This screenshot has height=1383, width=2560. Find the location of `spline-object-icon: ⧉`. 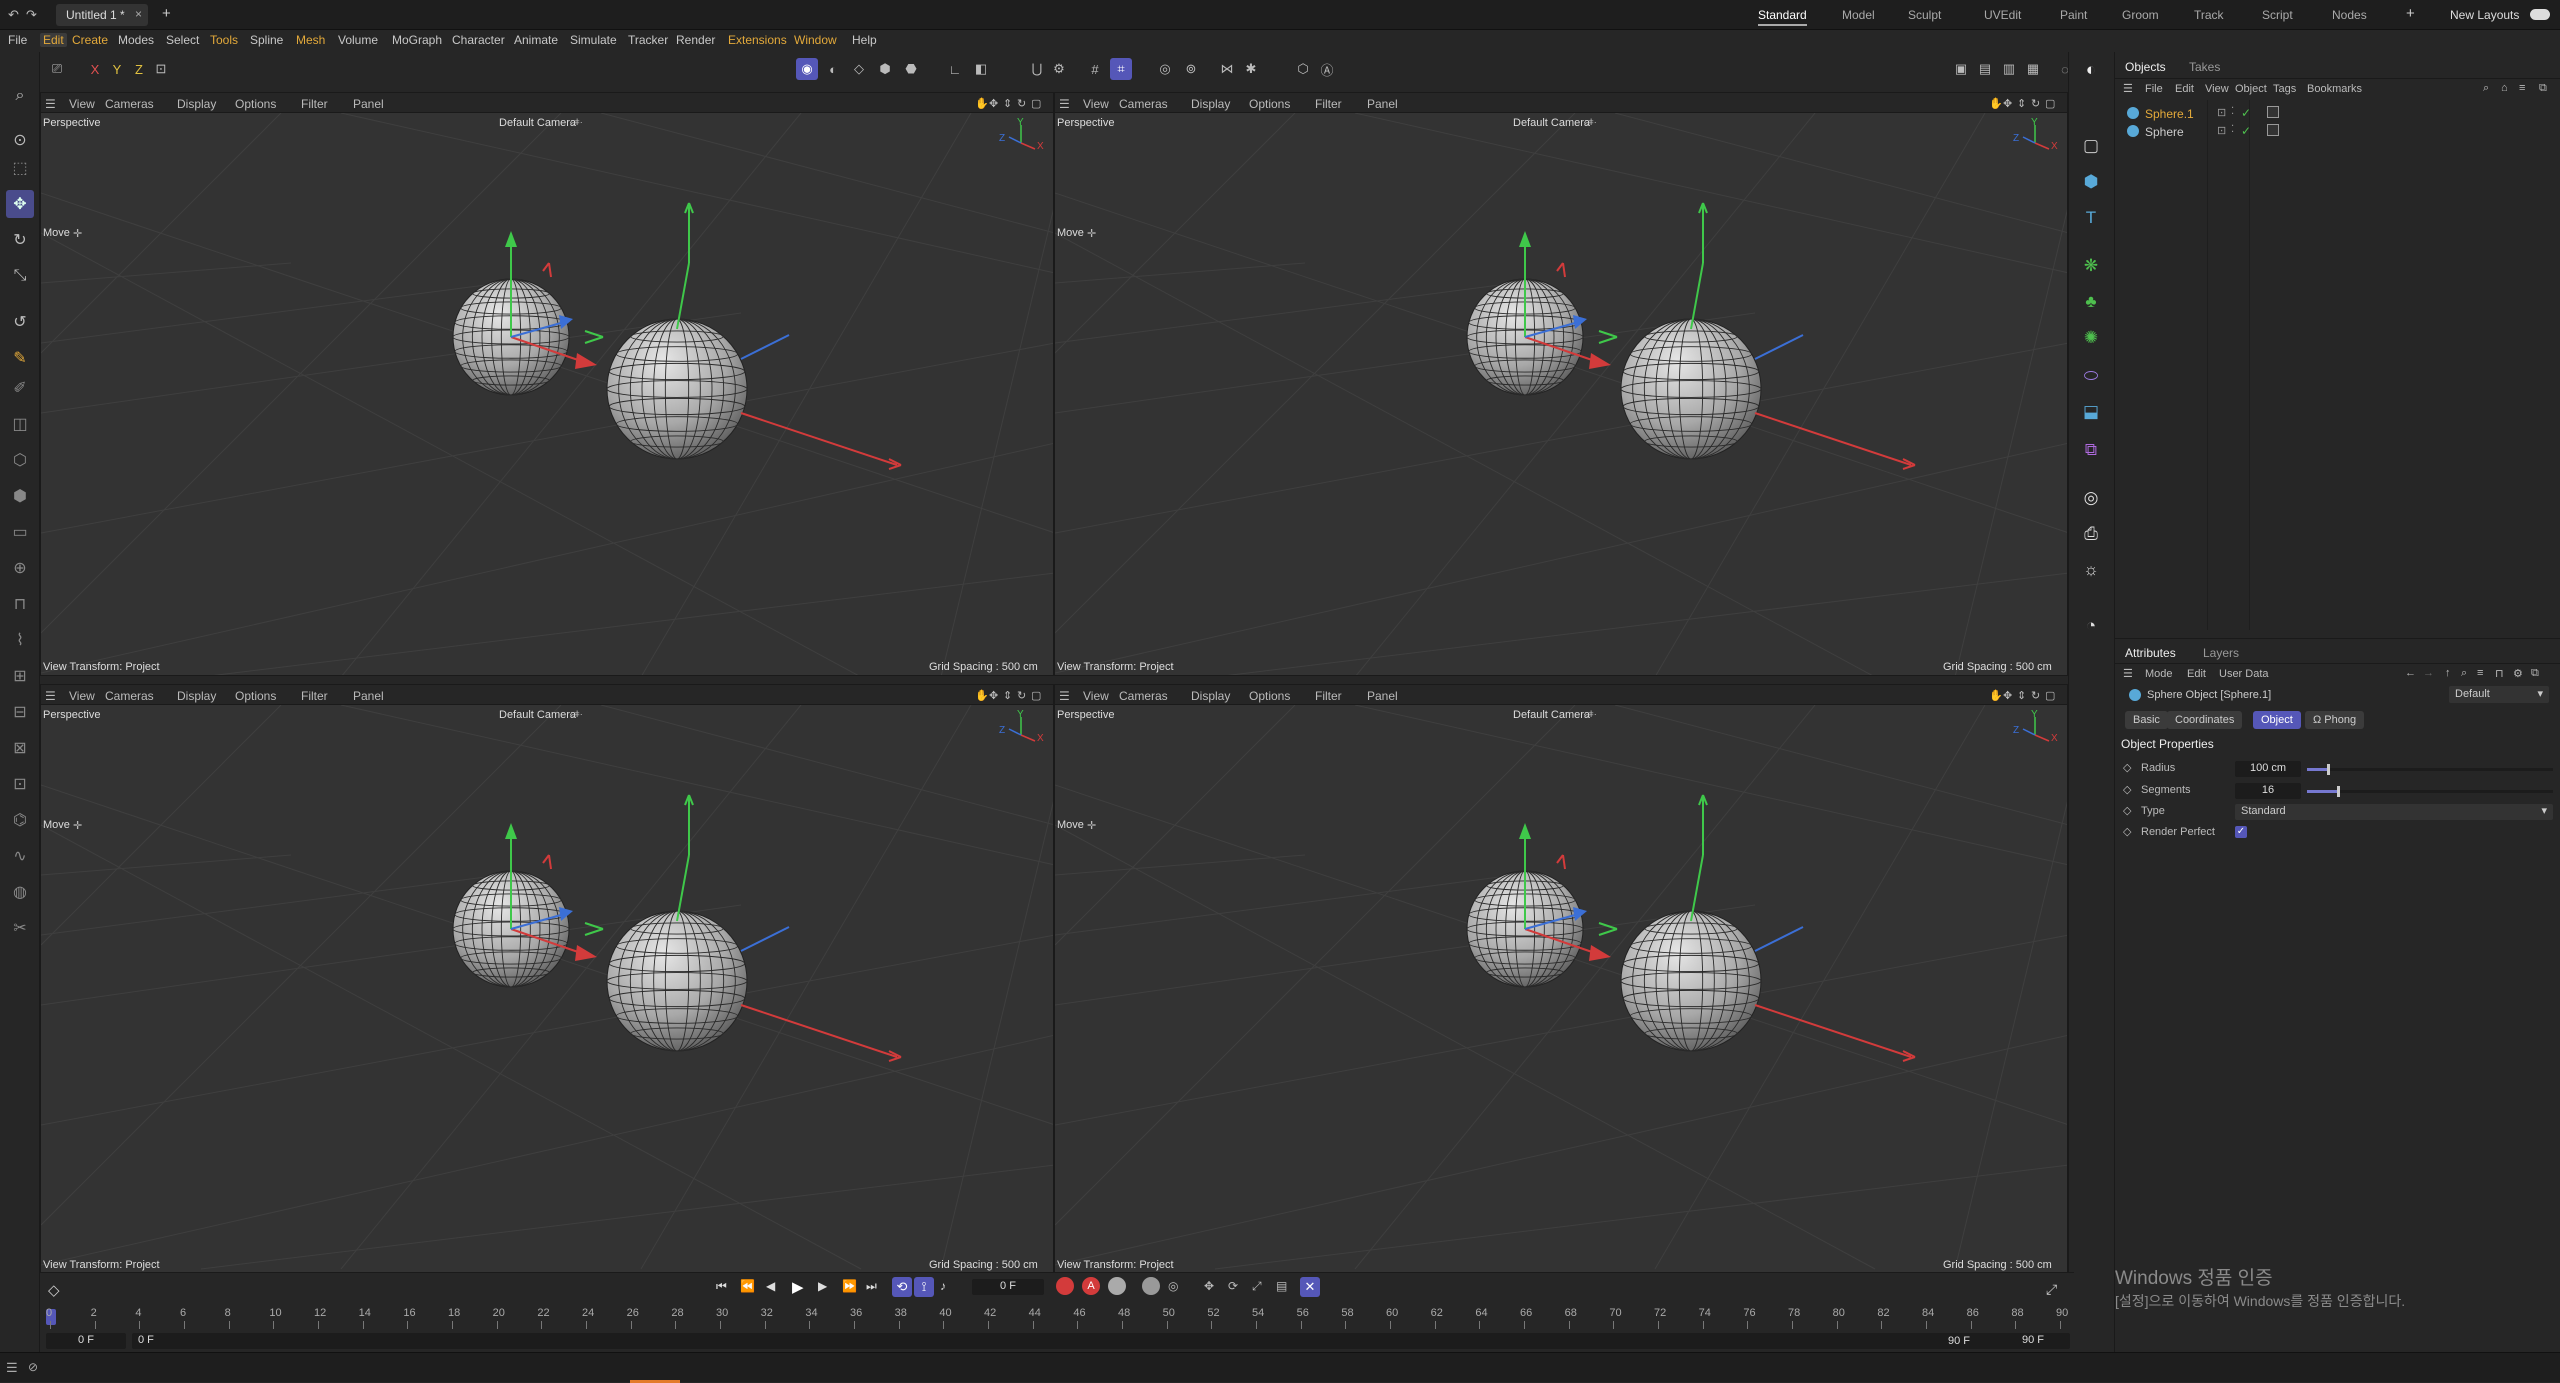

spline-object-icon: ⧉ is located at coordinates (2091, 450).